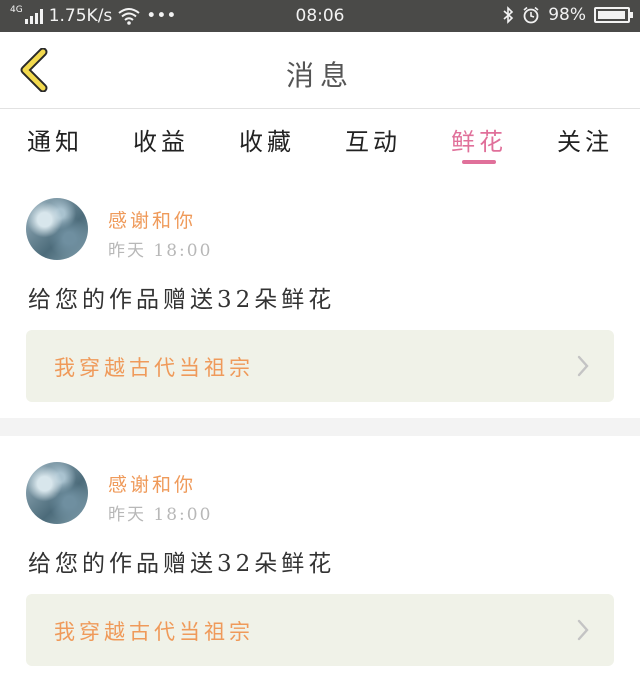 The image size is (640, 692). I want to click on battery-icon, so click(613, 15).